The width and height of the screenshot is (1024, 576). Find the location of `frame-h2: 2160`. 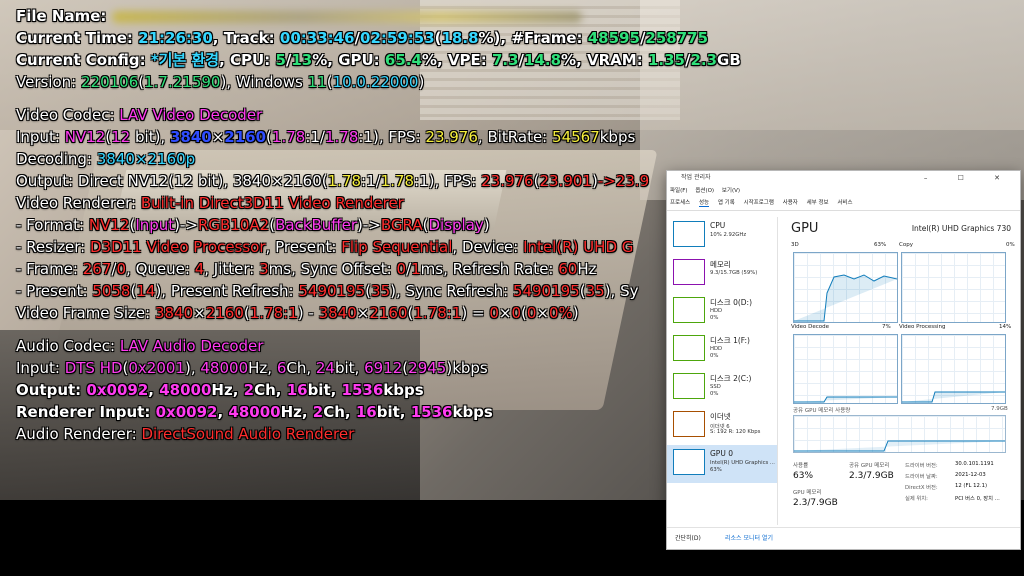

frame-h2: 2160 is located at coordinates (388, 313).